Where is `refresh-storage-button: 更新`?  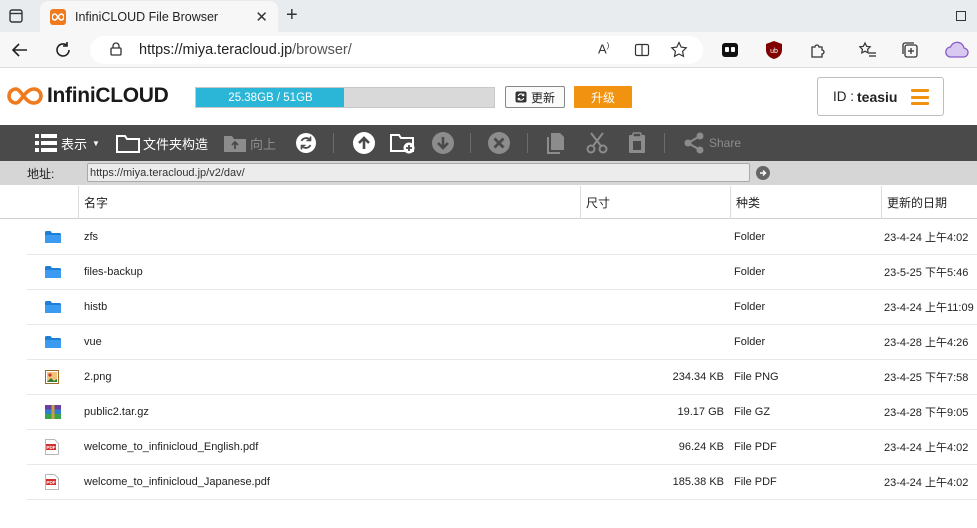 refresh-storage-button: 更新 is located at coordinates (535, 97).